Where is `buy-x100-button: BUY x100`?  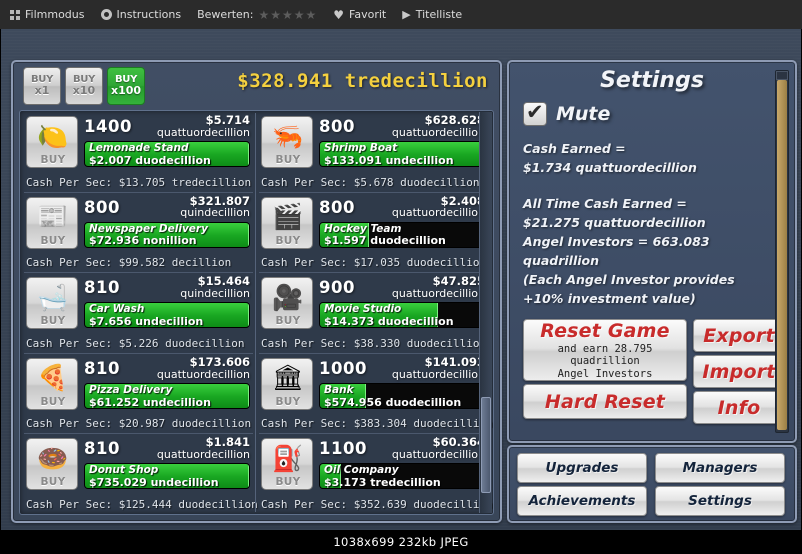
buy-x100-button: BUY x100 is located at coordinates (126, 86).